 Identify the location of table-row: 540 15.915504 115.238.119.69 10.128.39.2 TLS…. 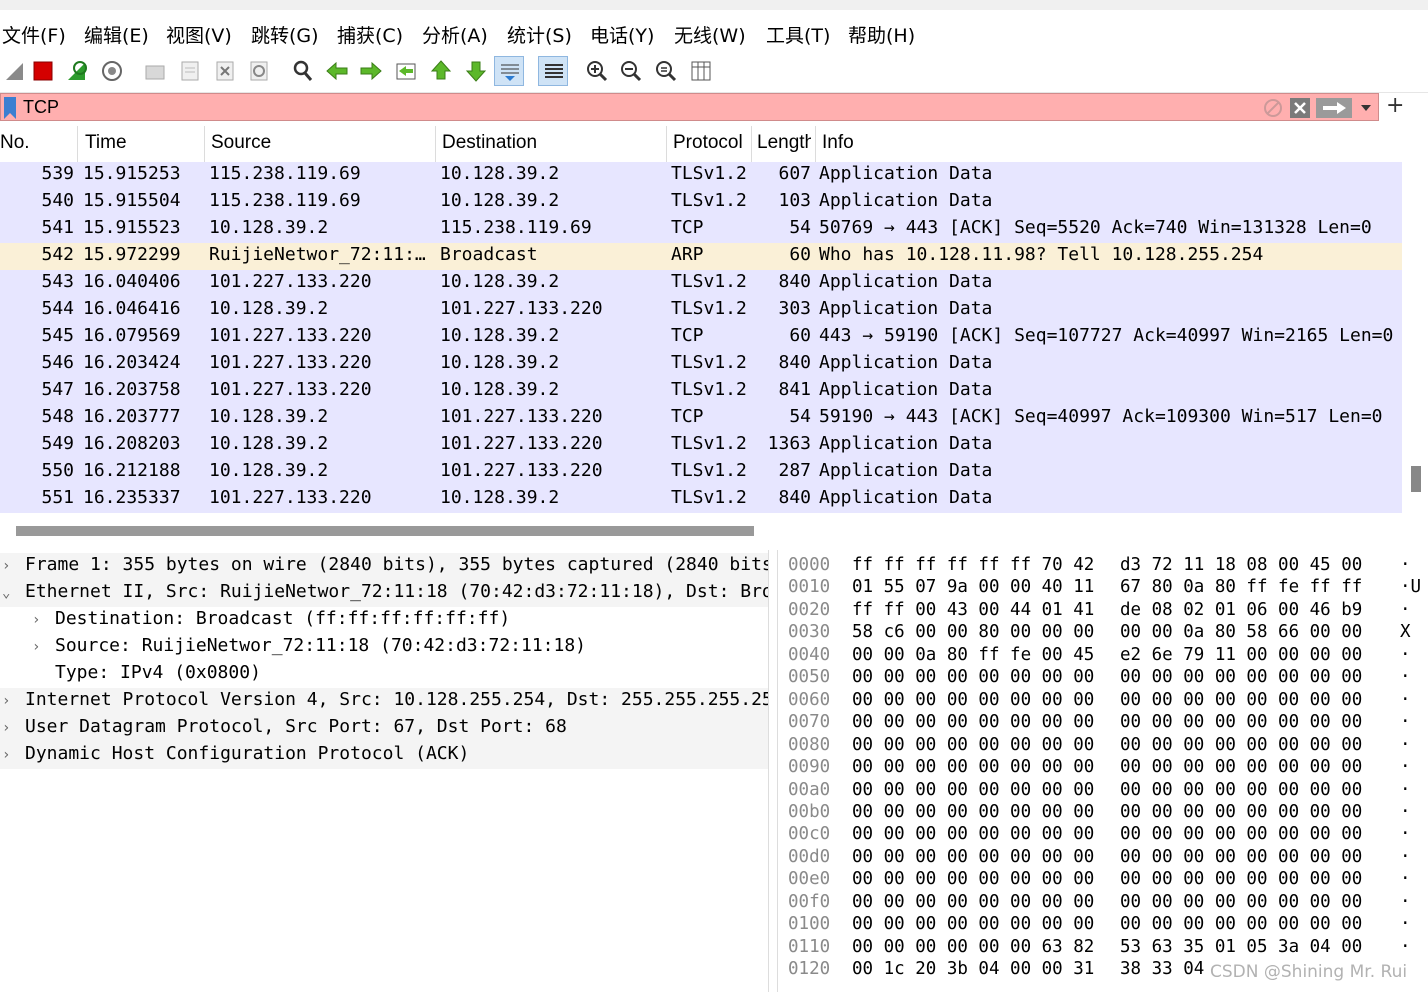
(701, 202).